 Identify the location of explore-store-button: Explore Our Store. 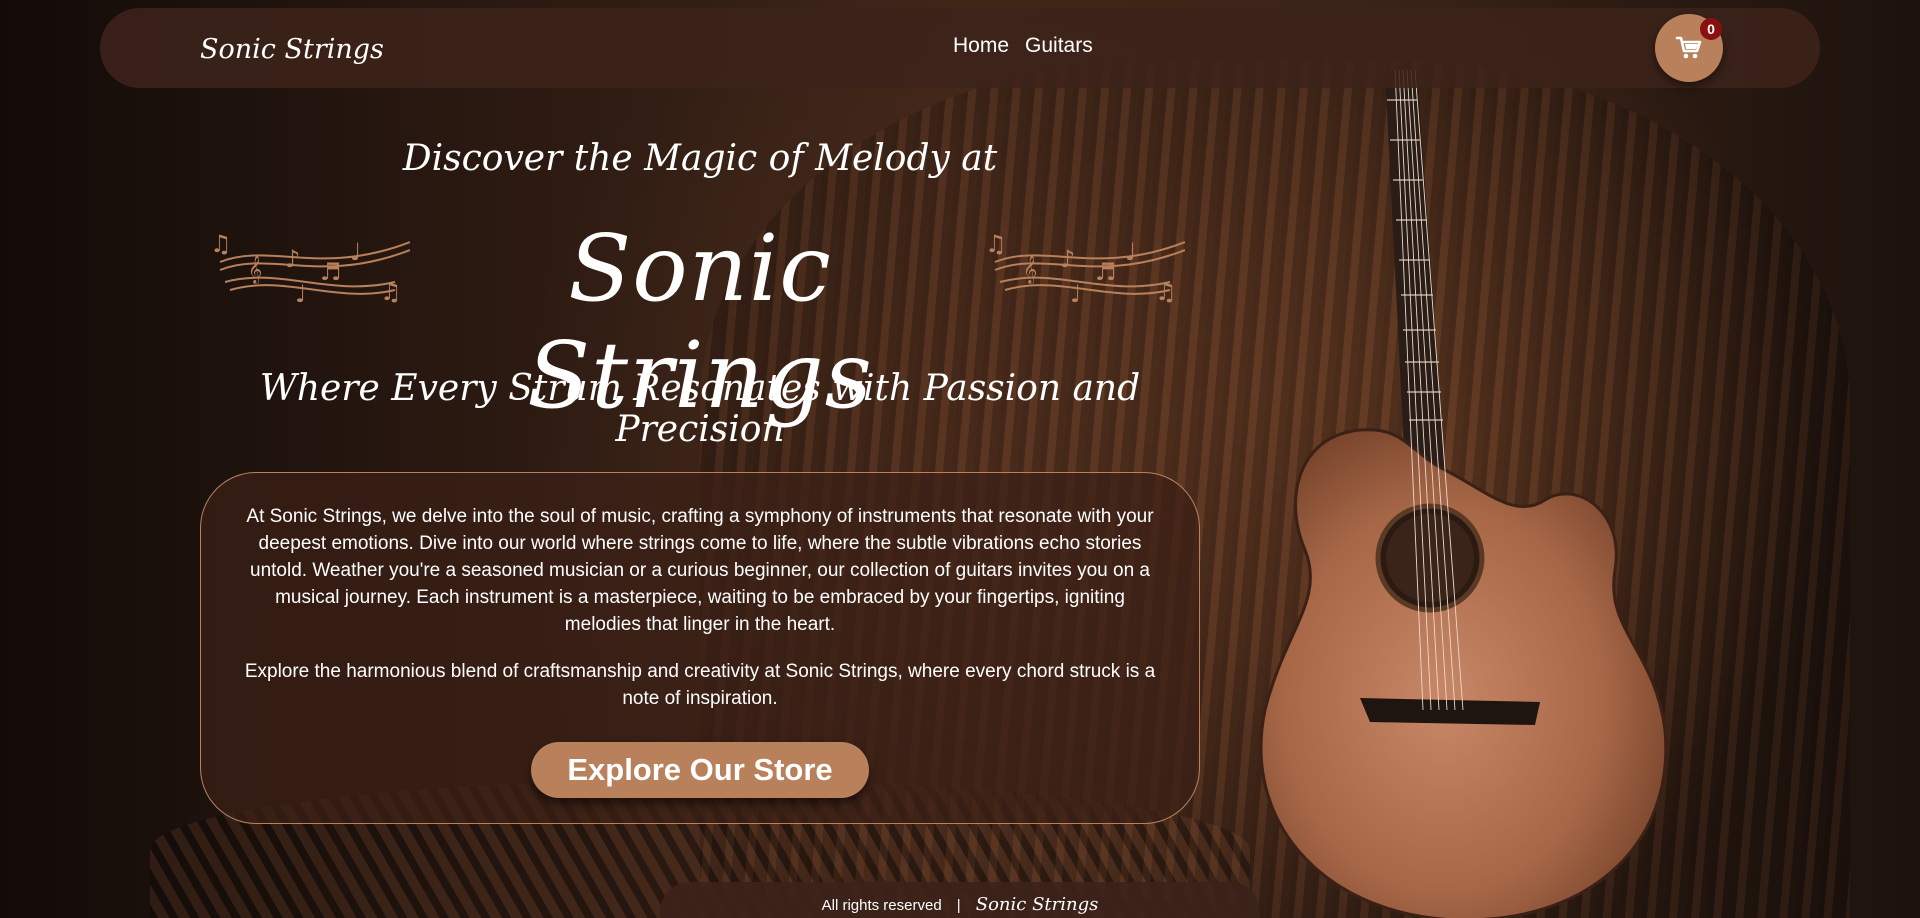
(700, 770).